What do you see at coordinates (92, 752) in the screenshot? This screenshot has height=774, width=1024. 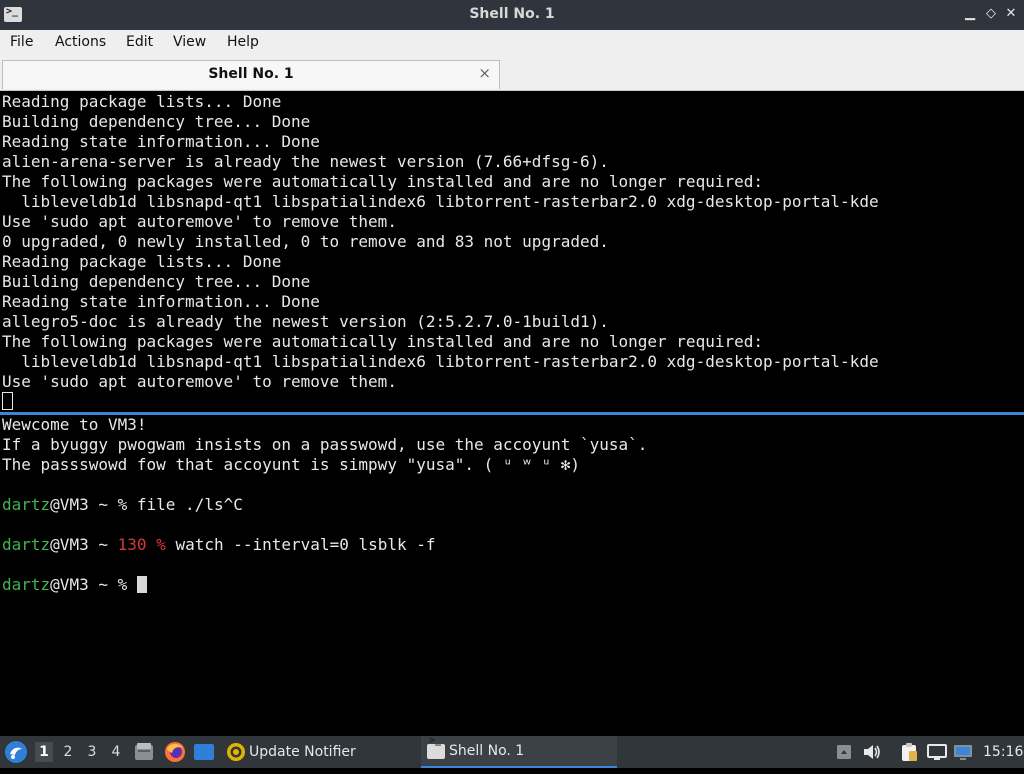 I see `desktop-3: 3` at bounding box center [92, 752].